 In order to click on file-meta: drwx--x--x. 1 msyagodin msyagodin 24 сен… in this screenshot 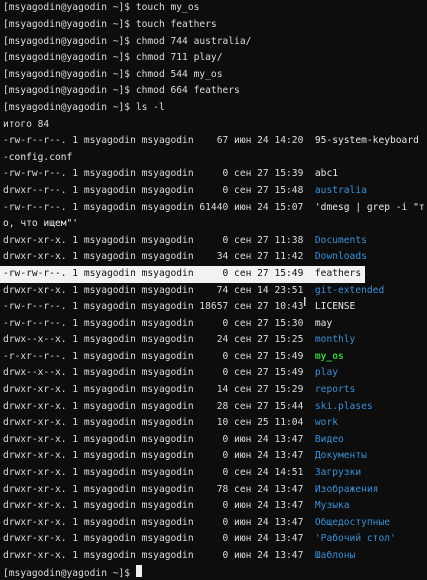, I will do `click(159, 340)`.